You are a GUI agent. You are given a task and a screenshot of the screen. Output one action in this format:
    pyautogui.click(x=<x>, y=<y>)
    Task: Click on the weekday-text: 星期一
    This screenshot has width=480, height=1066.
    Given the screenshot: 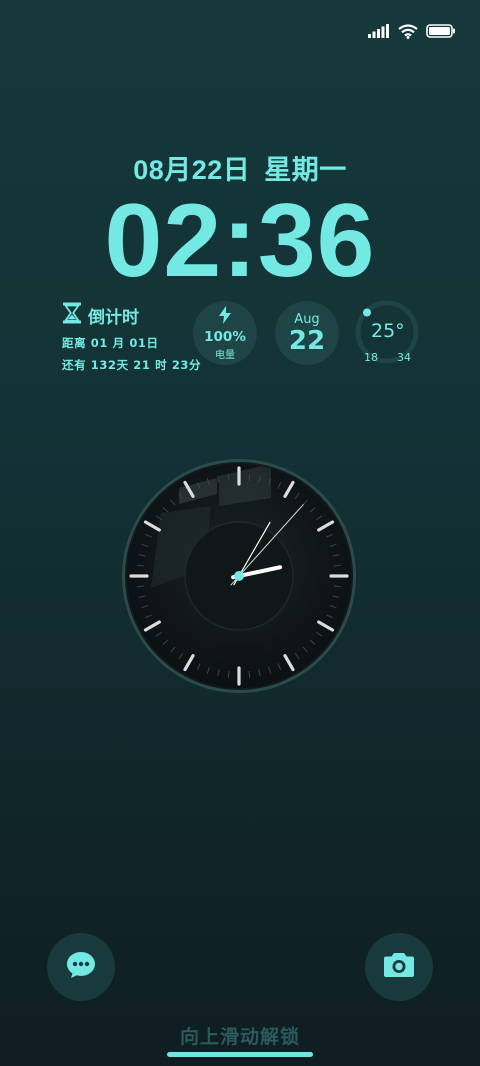 What is the action you would take?
    pyautogui.click(x=305, y=170)
    